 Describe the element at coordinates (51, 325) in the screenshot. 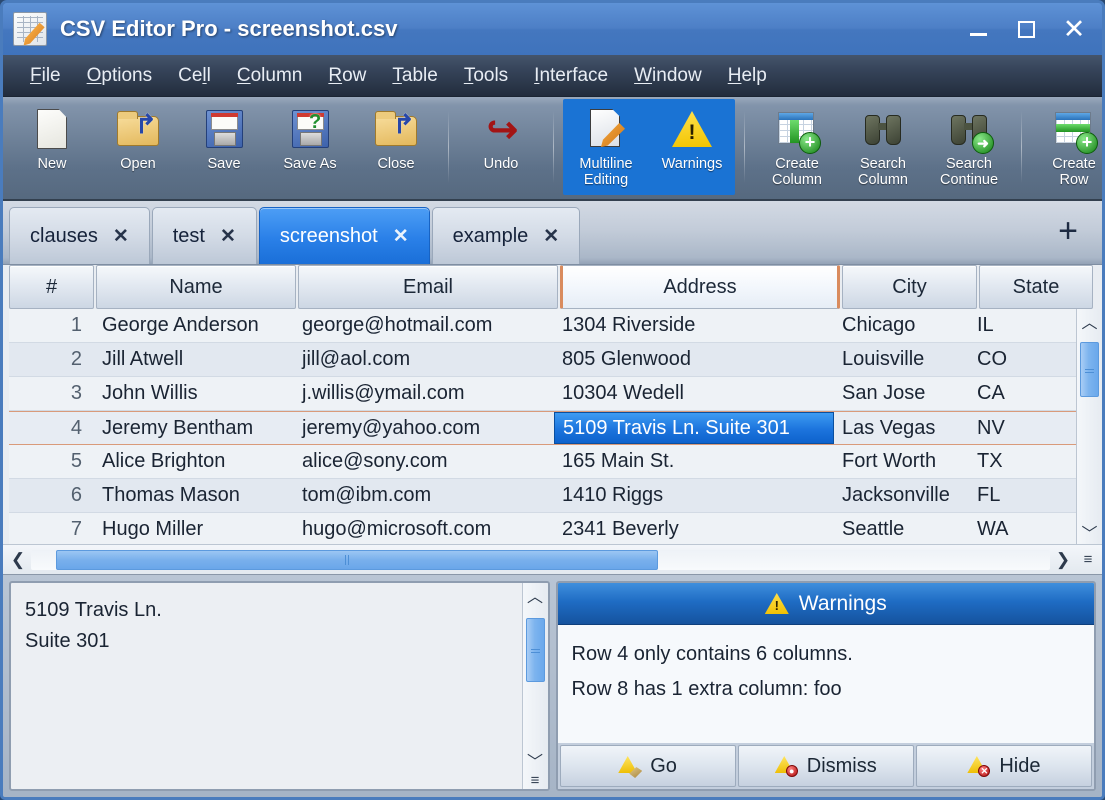

I see `cell-num: 1` at that location.